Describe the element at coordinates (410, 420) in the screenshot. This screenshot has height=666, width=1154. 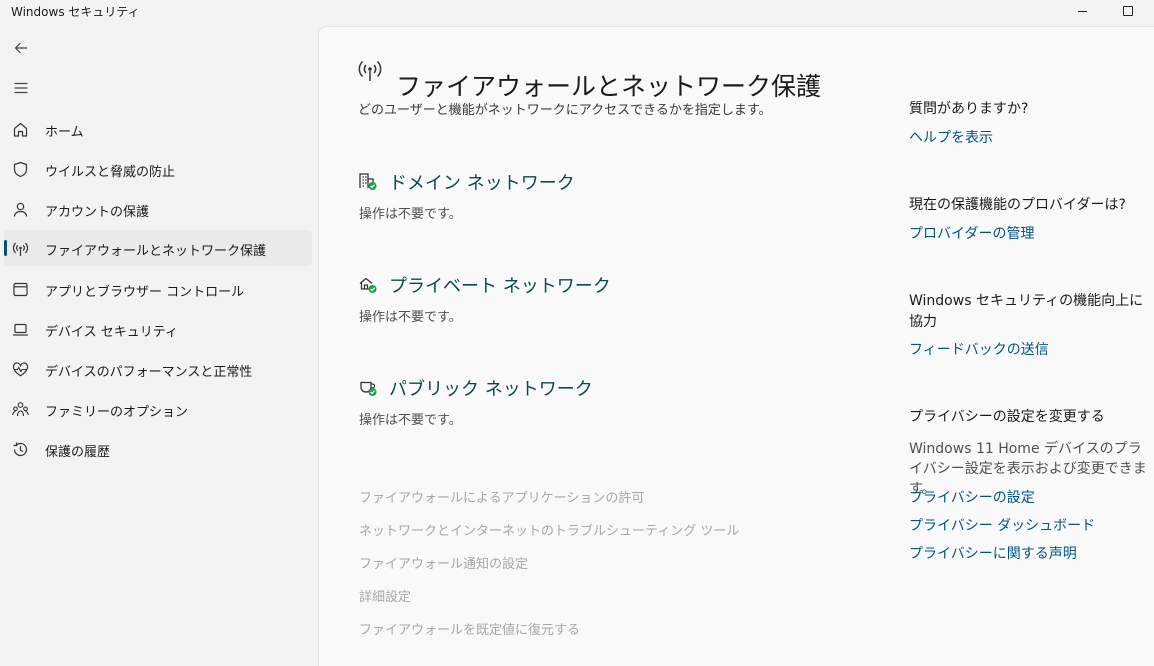
I see `public-network-status: 操作は不要です。` at that location.